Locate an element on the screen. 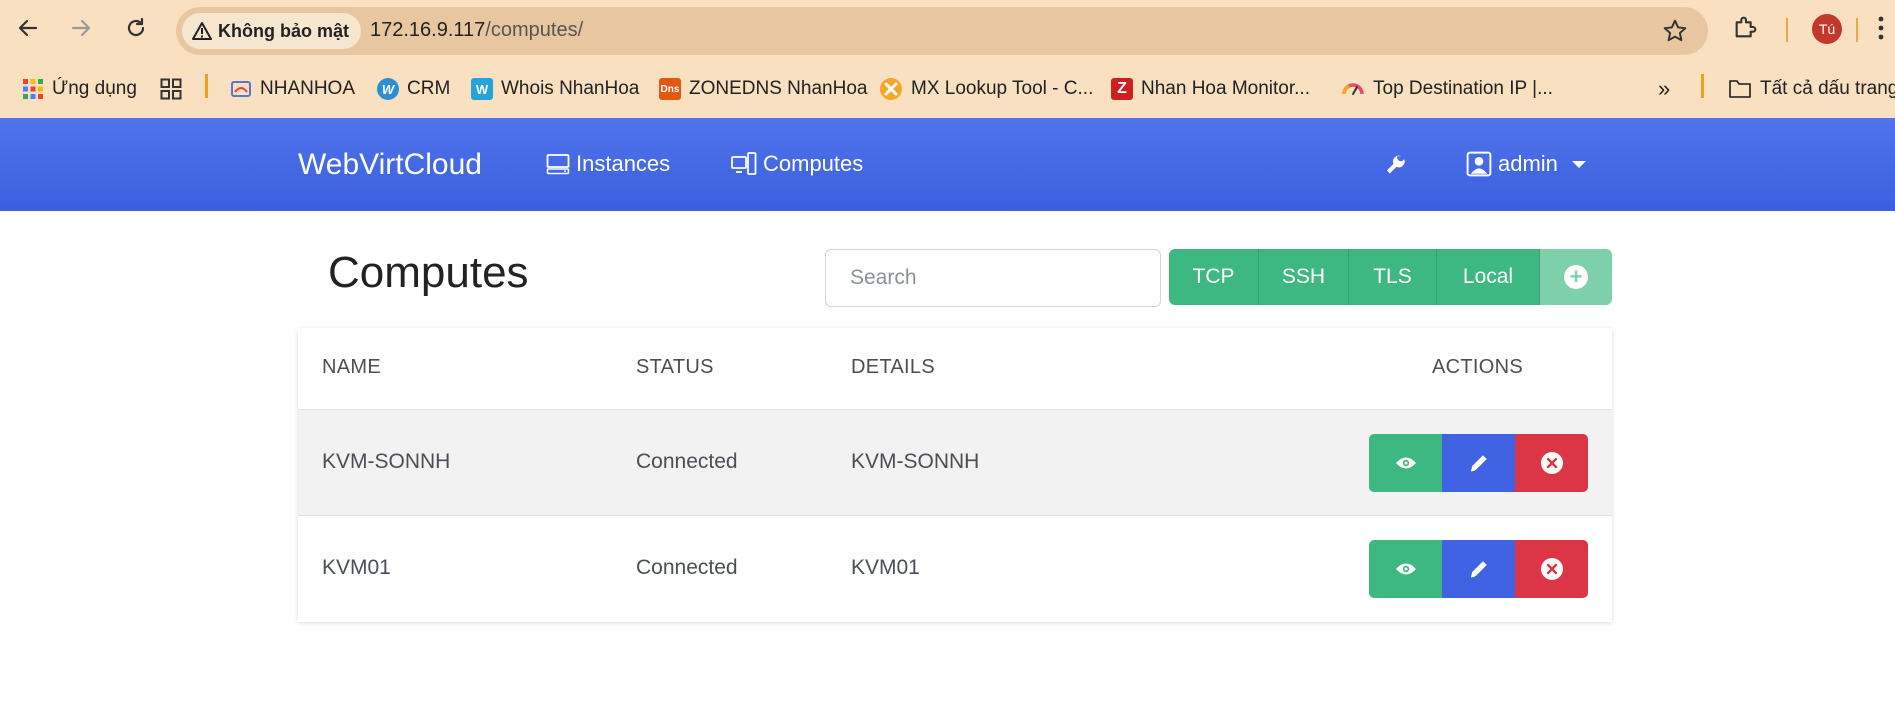  reload-button is located at coordinates (136, 28).